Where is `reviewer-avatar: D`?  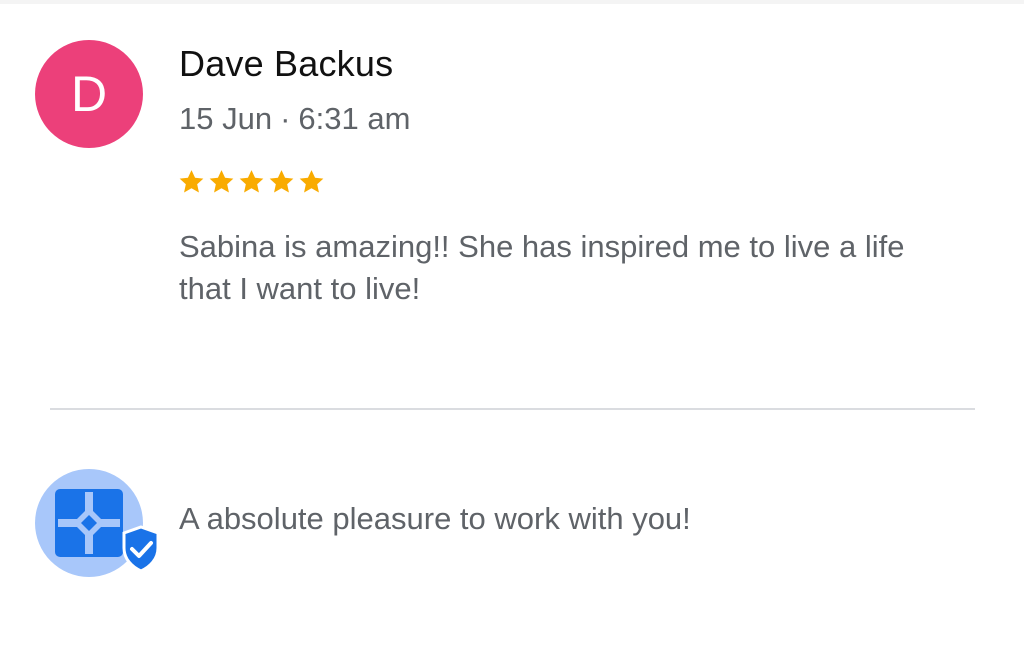 reviewer-avatar: D is located at coordinates (89, 94).